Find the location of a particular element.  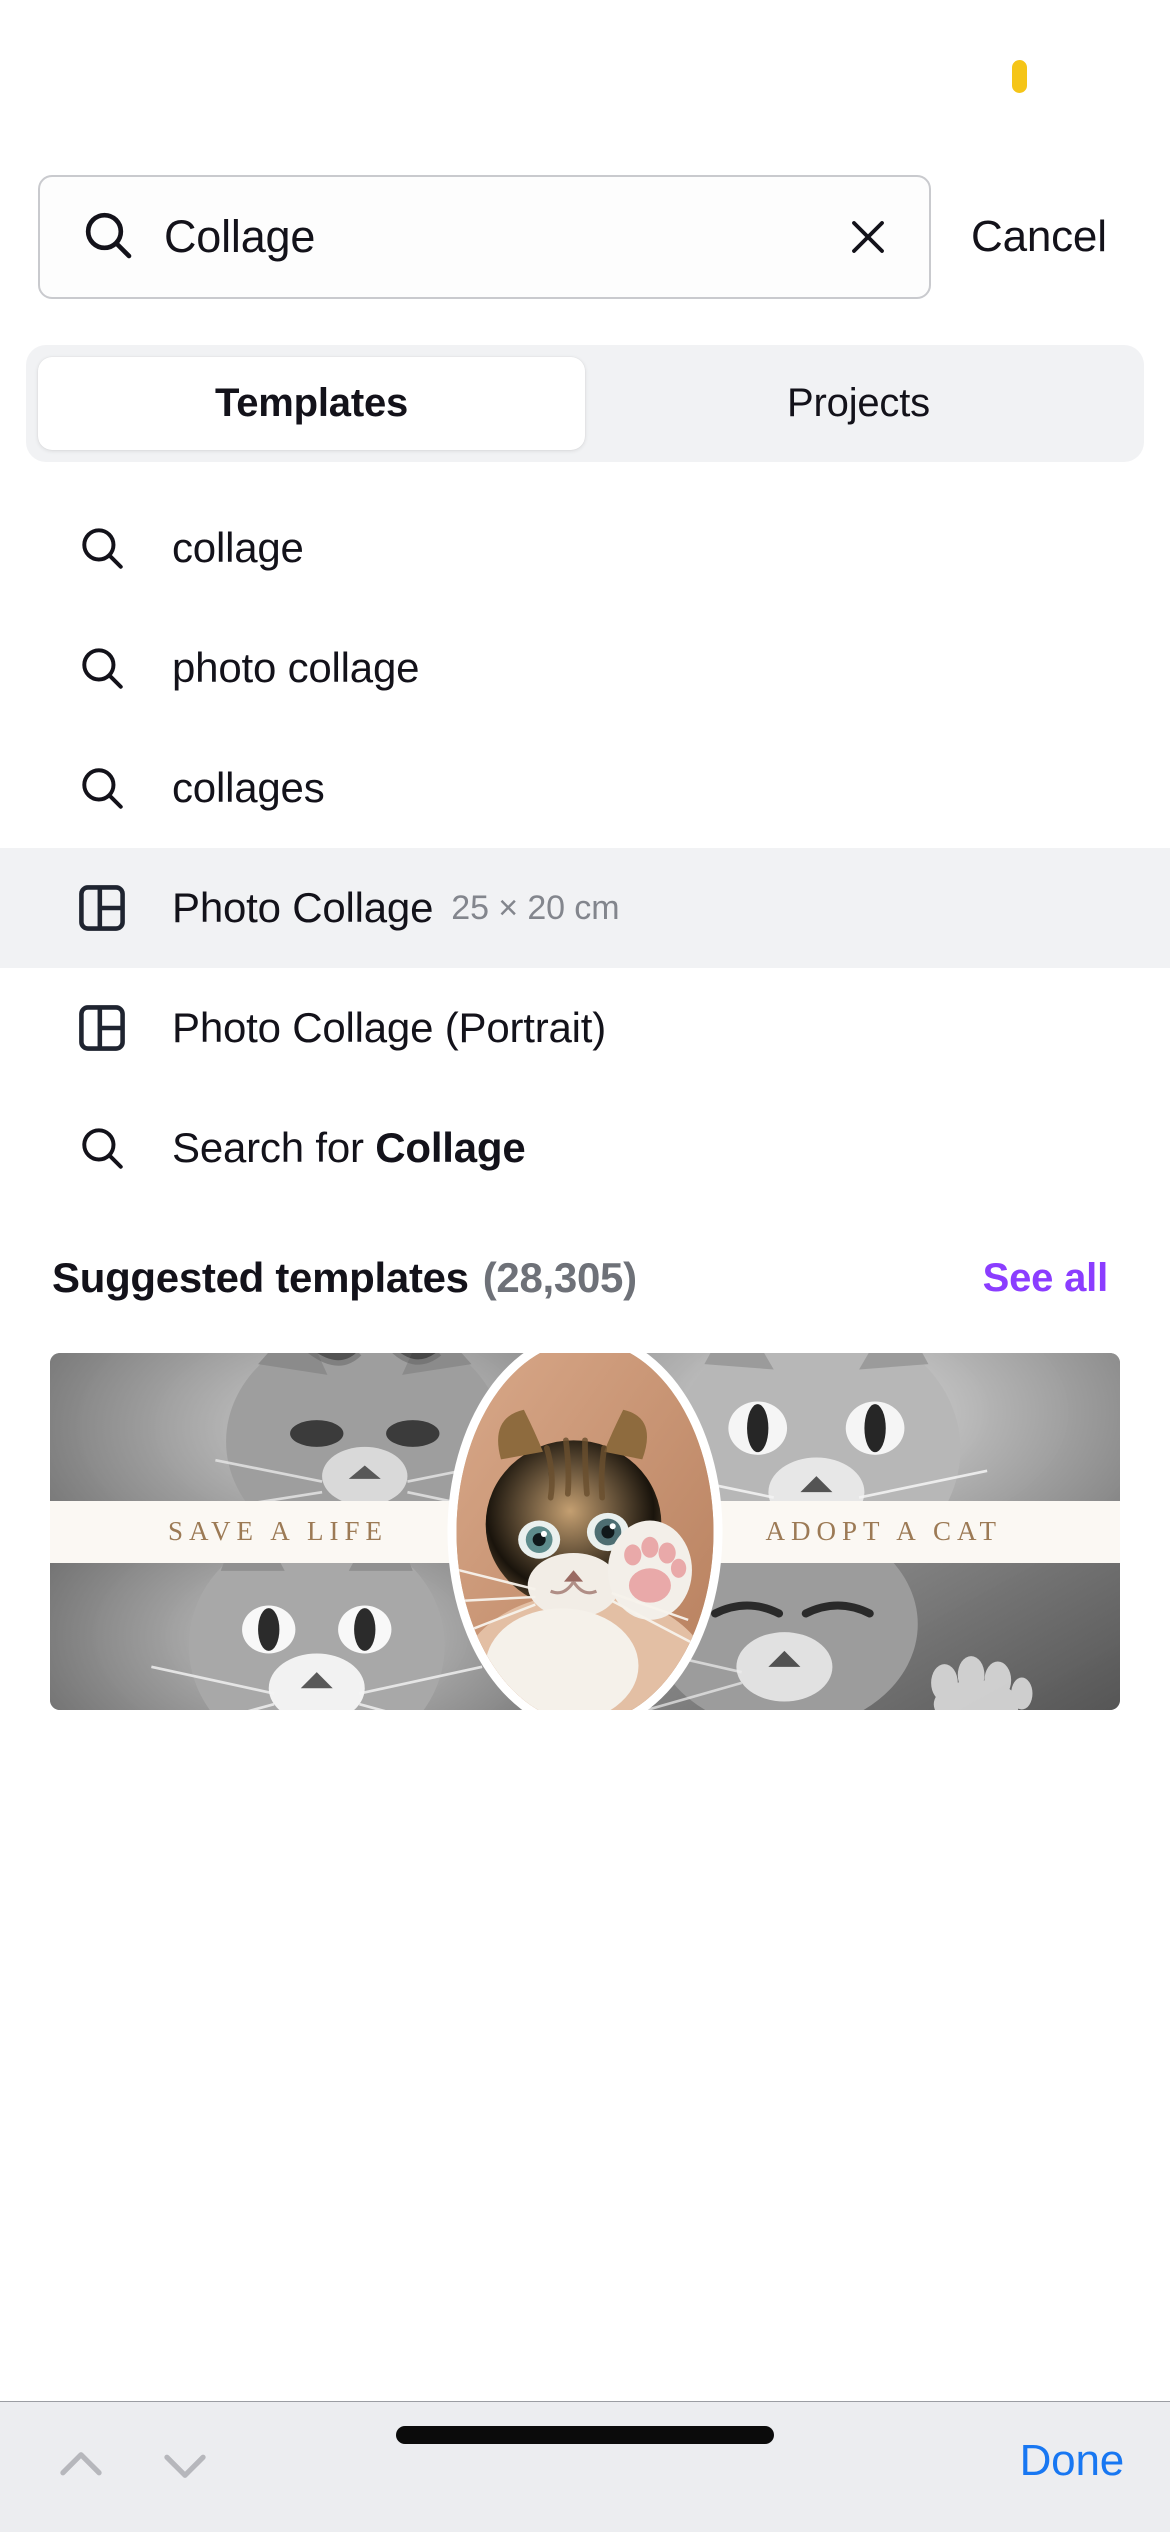

search-for-query: Collage is located at coordinates (450, 1147).